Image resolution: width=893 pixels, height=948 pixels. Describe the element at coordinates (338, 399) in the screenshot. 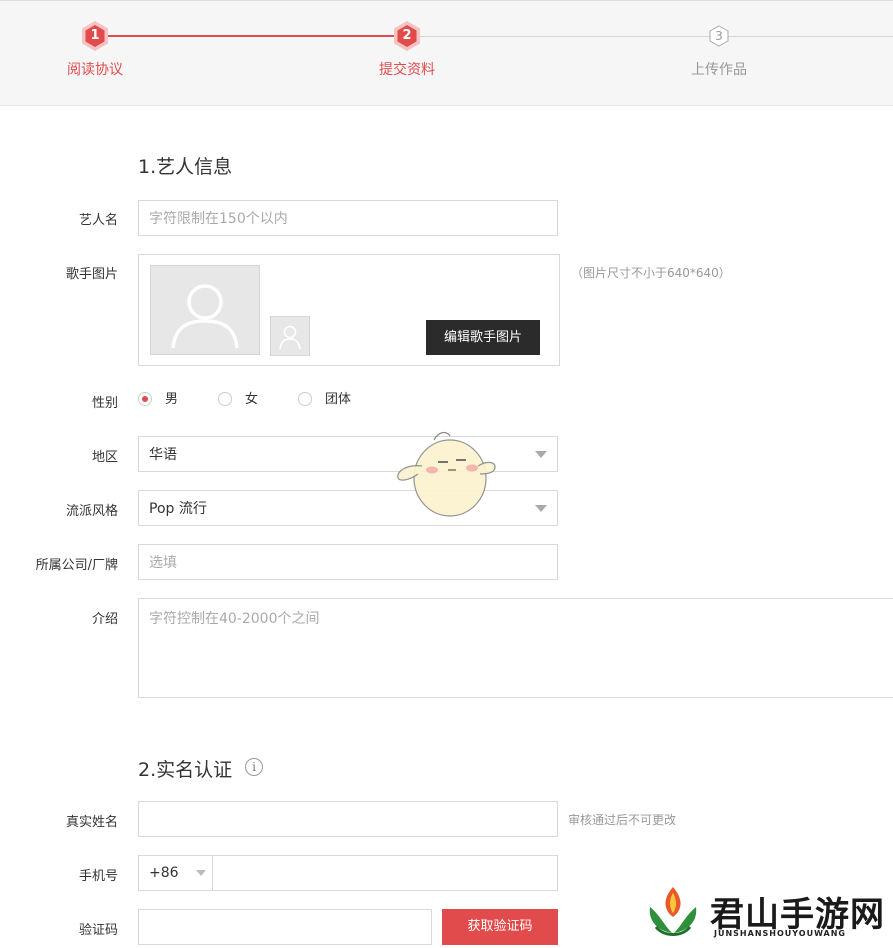

I see `radio-label: 团体` at that location.